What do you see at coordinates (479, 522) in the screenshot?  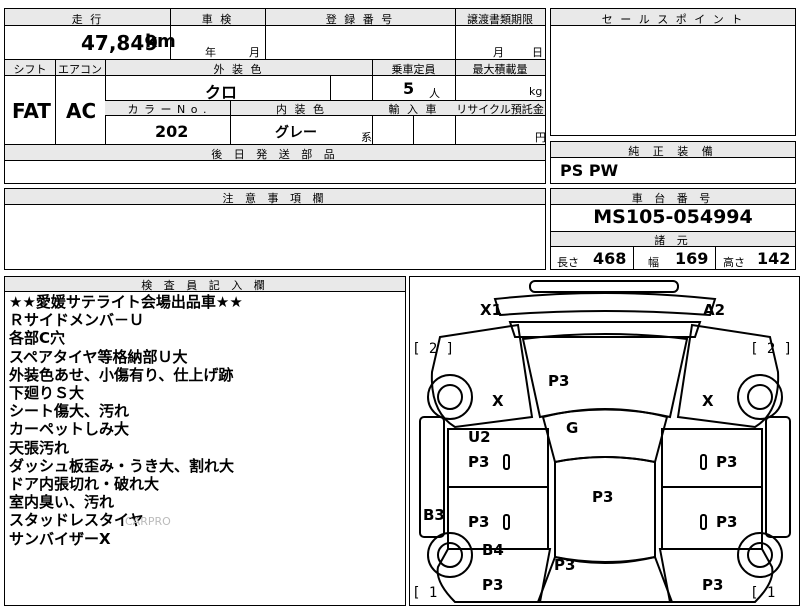 I see `mark-rear-door-left: P3` at bounding box center [479, 522].